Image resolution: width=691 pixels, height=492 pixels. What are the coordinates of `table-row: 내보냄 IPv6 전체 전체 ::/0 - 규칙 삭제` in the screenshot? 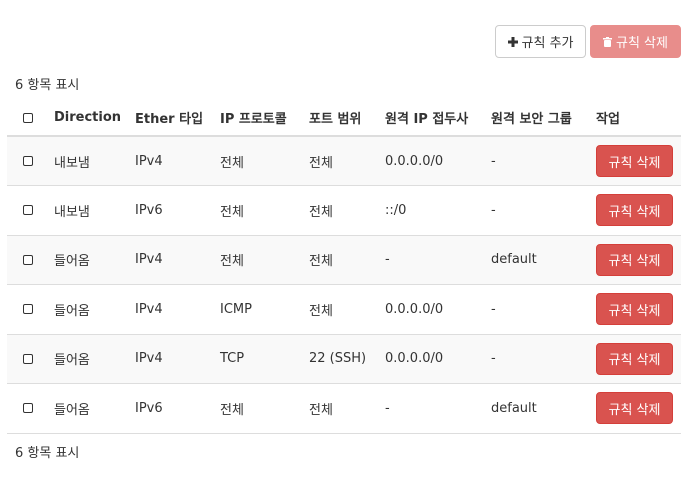 It's located at (344, 210).